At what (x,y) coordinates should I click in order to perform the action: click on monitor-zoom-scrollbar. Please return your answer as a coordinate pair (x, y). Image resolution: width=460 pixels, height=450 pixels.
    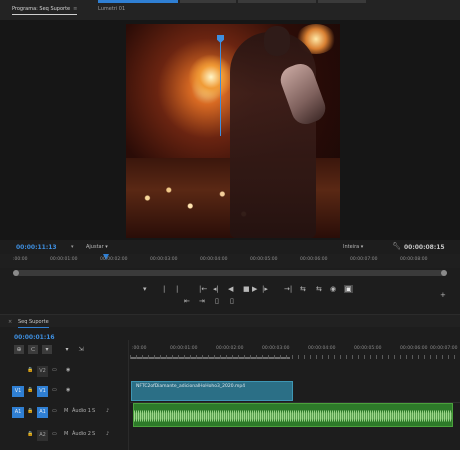
    Looking at the image, I should click on (230, 273).